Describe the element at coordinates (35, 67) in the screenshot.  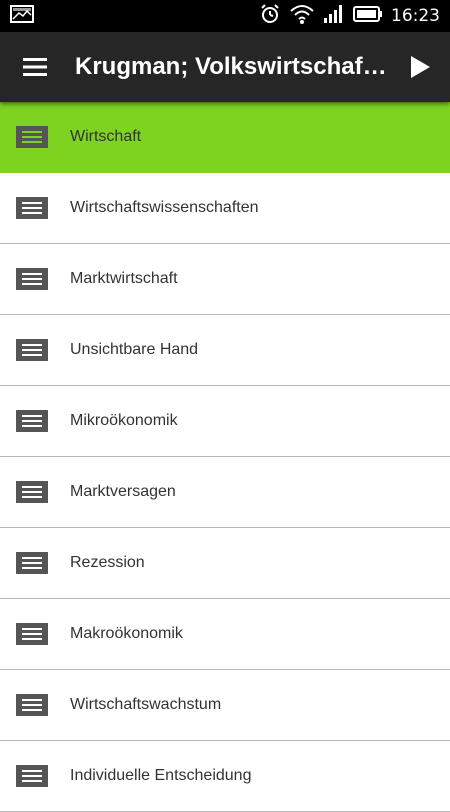
I see `hamburger-menu-icon` at that location.